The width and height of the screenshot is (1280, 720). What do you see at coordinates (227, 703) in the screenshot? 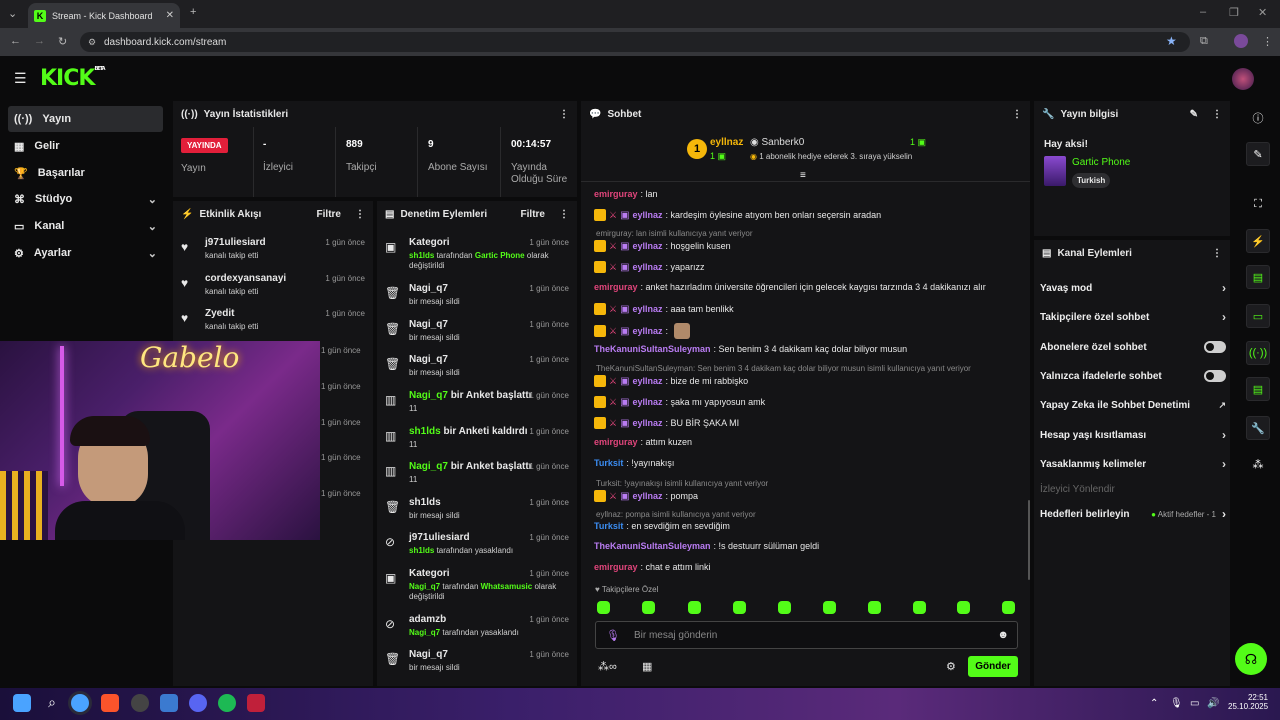
I see `taskbar-spotify-icon` at bounding box center [227, 703].